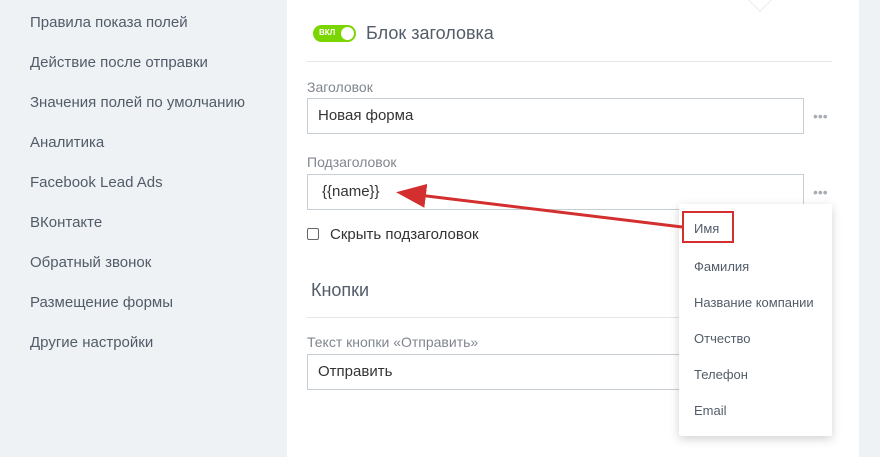  I want to click on header-block-title: Блок заголовка, so click(430, 33).